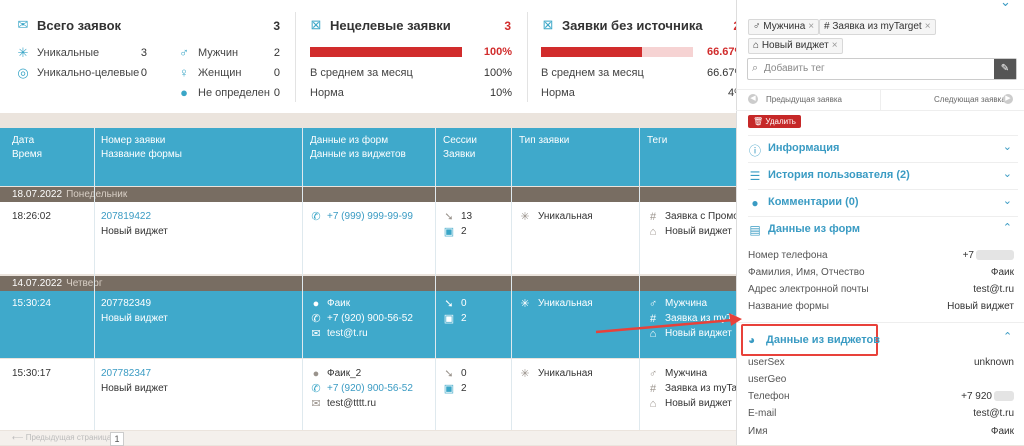 The height and width of the screenshot is (446, 1024). Describe the element at coordinates (460, 148) in the screenshot. I see `col-sessions: Сессии Заявки` at that location.